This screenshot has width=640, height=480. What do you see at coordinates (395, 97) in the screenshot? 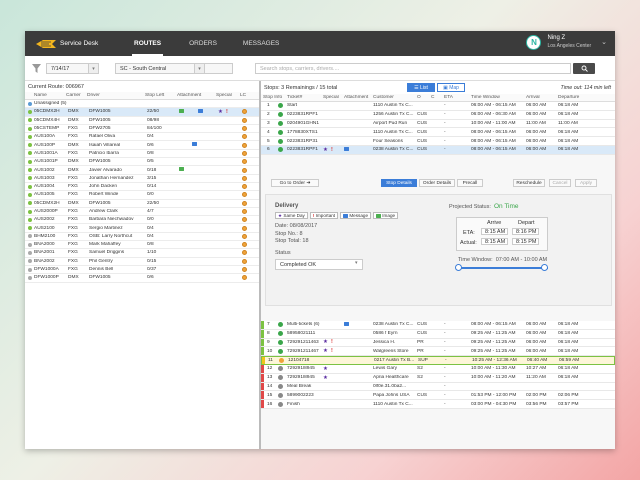
I see `col-customer: Customer` at bounding box center [395, 97].